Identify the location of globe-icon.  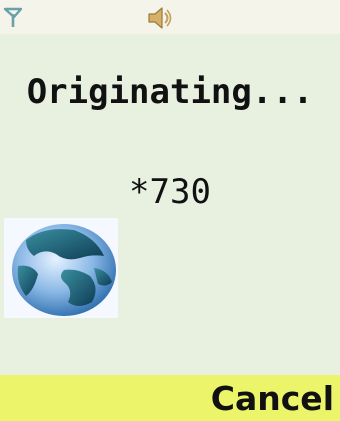
(61, 268).